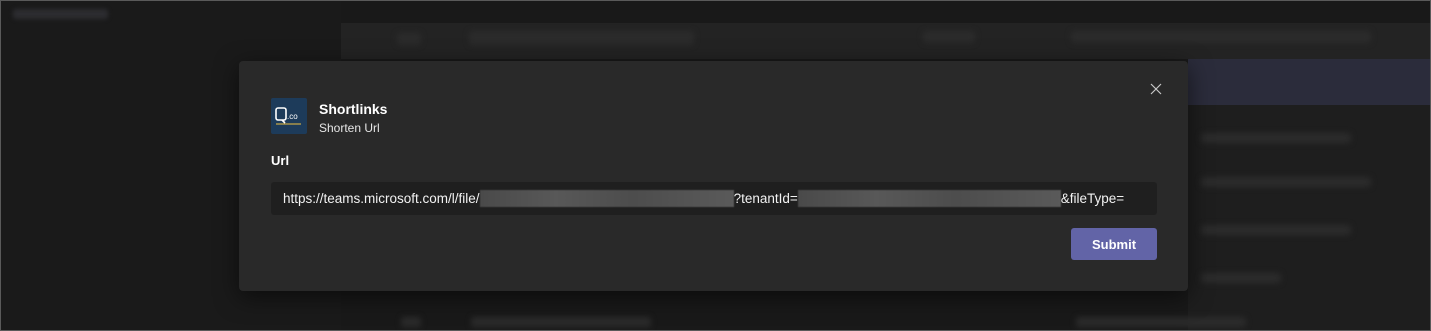 The width and height of the screenshot is (1431, 331). I want to click on url-field-label: Url, so click(280, 160).